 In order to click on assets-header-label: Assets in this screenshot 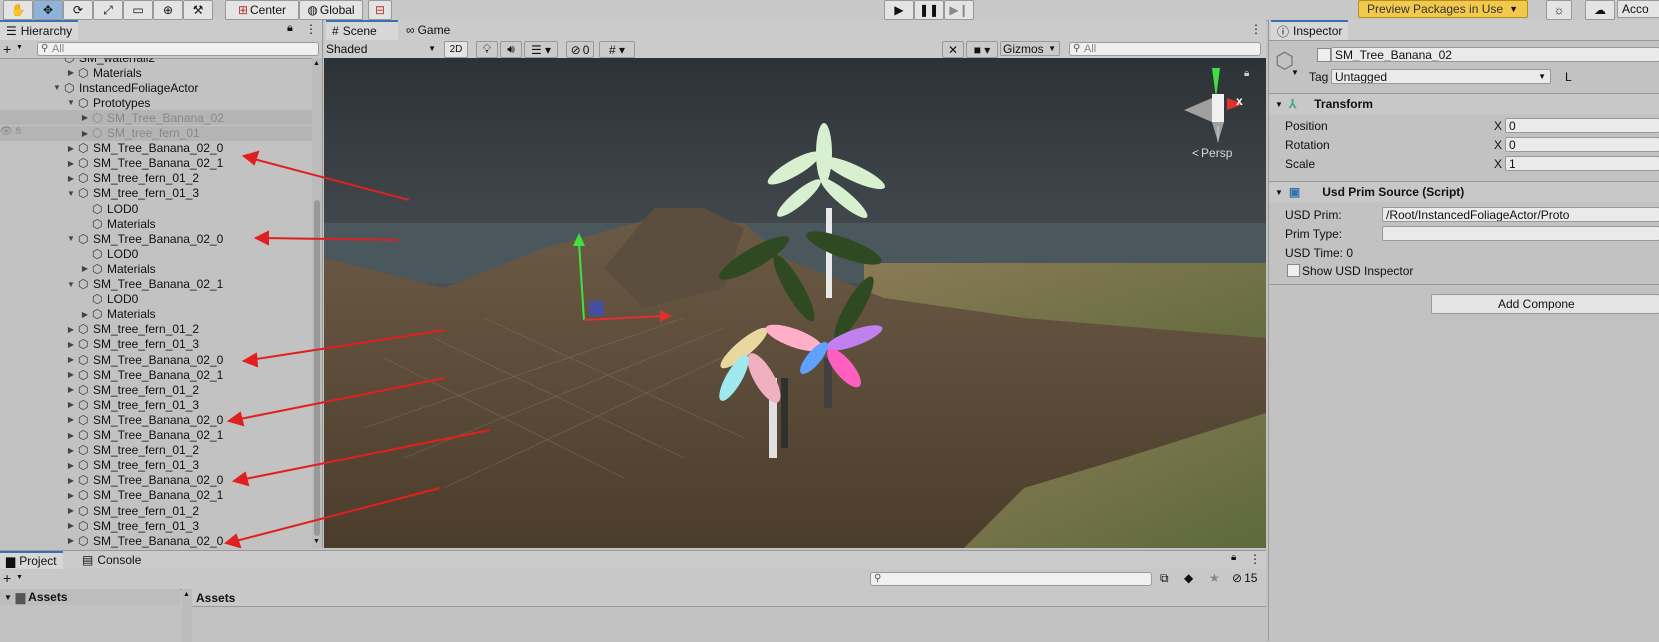, I will do `click(215, 598)`.